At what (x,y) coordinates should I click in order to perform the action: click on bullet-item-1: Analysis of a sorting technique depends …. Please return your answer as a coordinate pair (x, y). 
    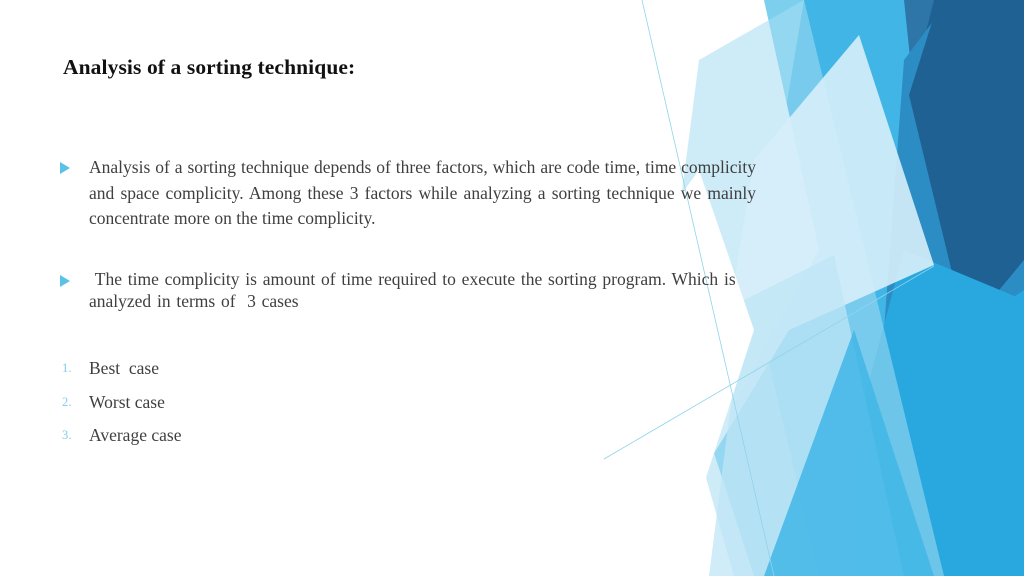
    Looking at the image, I should click on (406, 193).